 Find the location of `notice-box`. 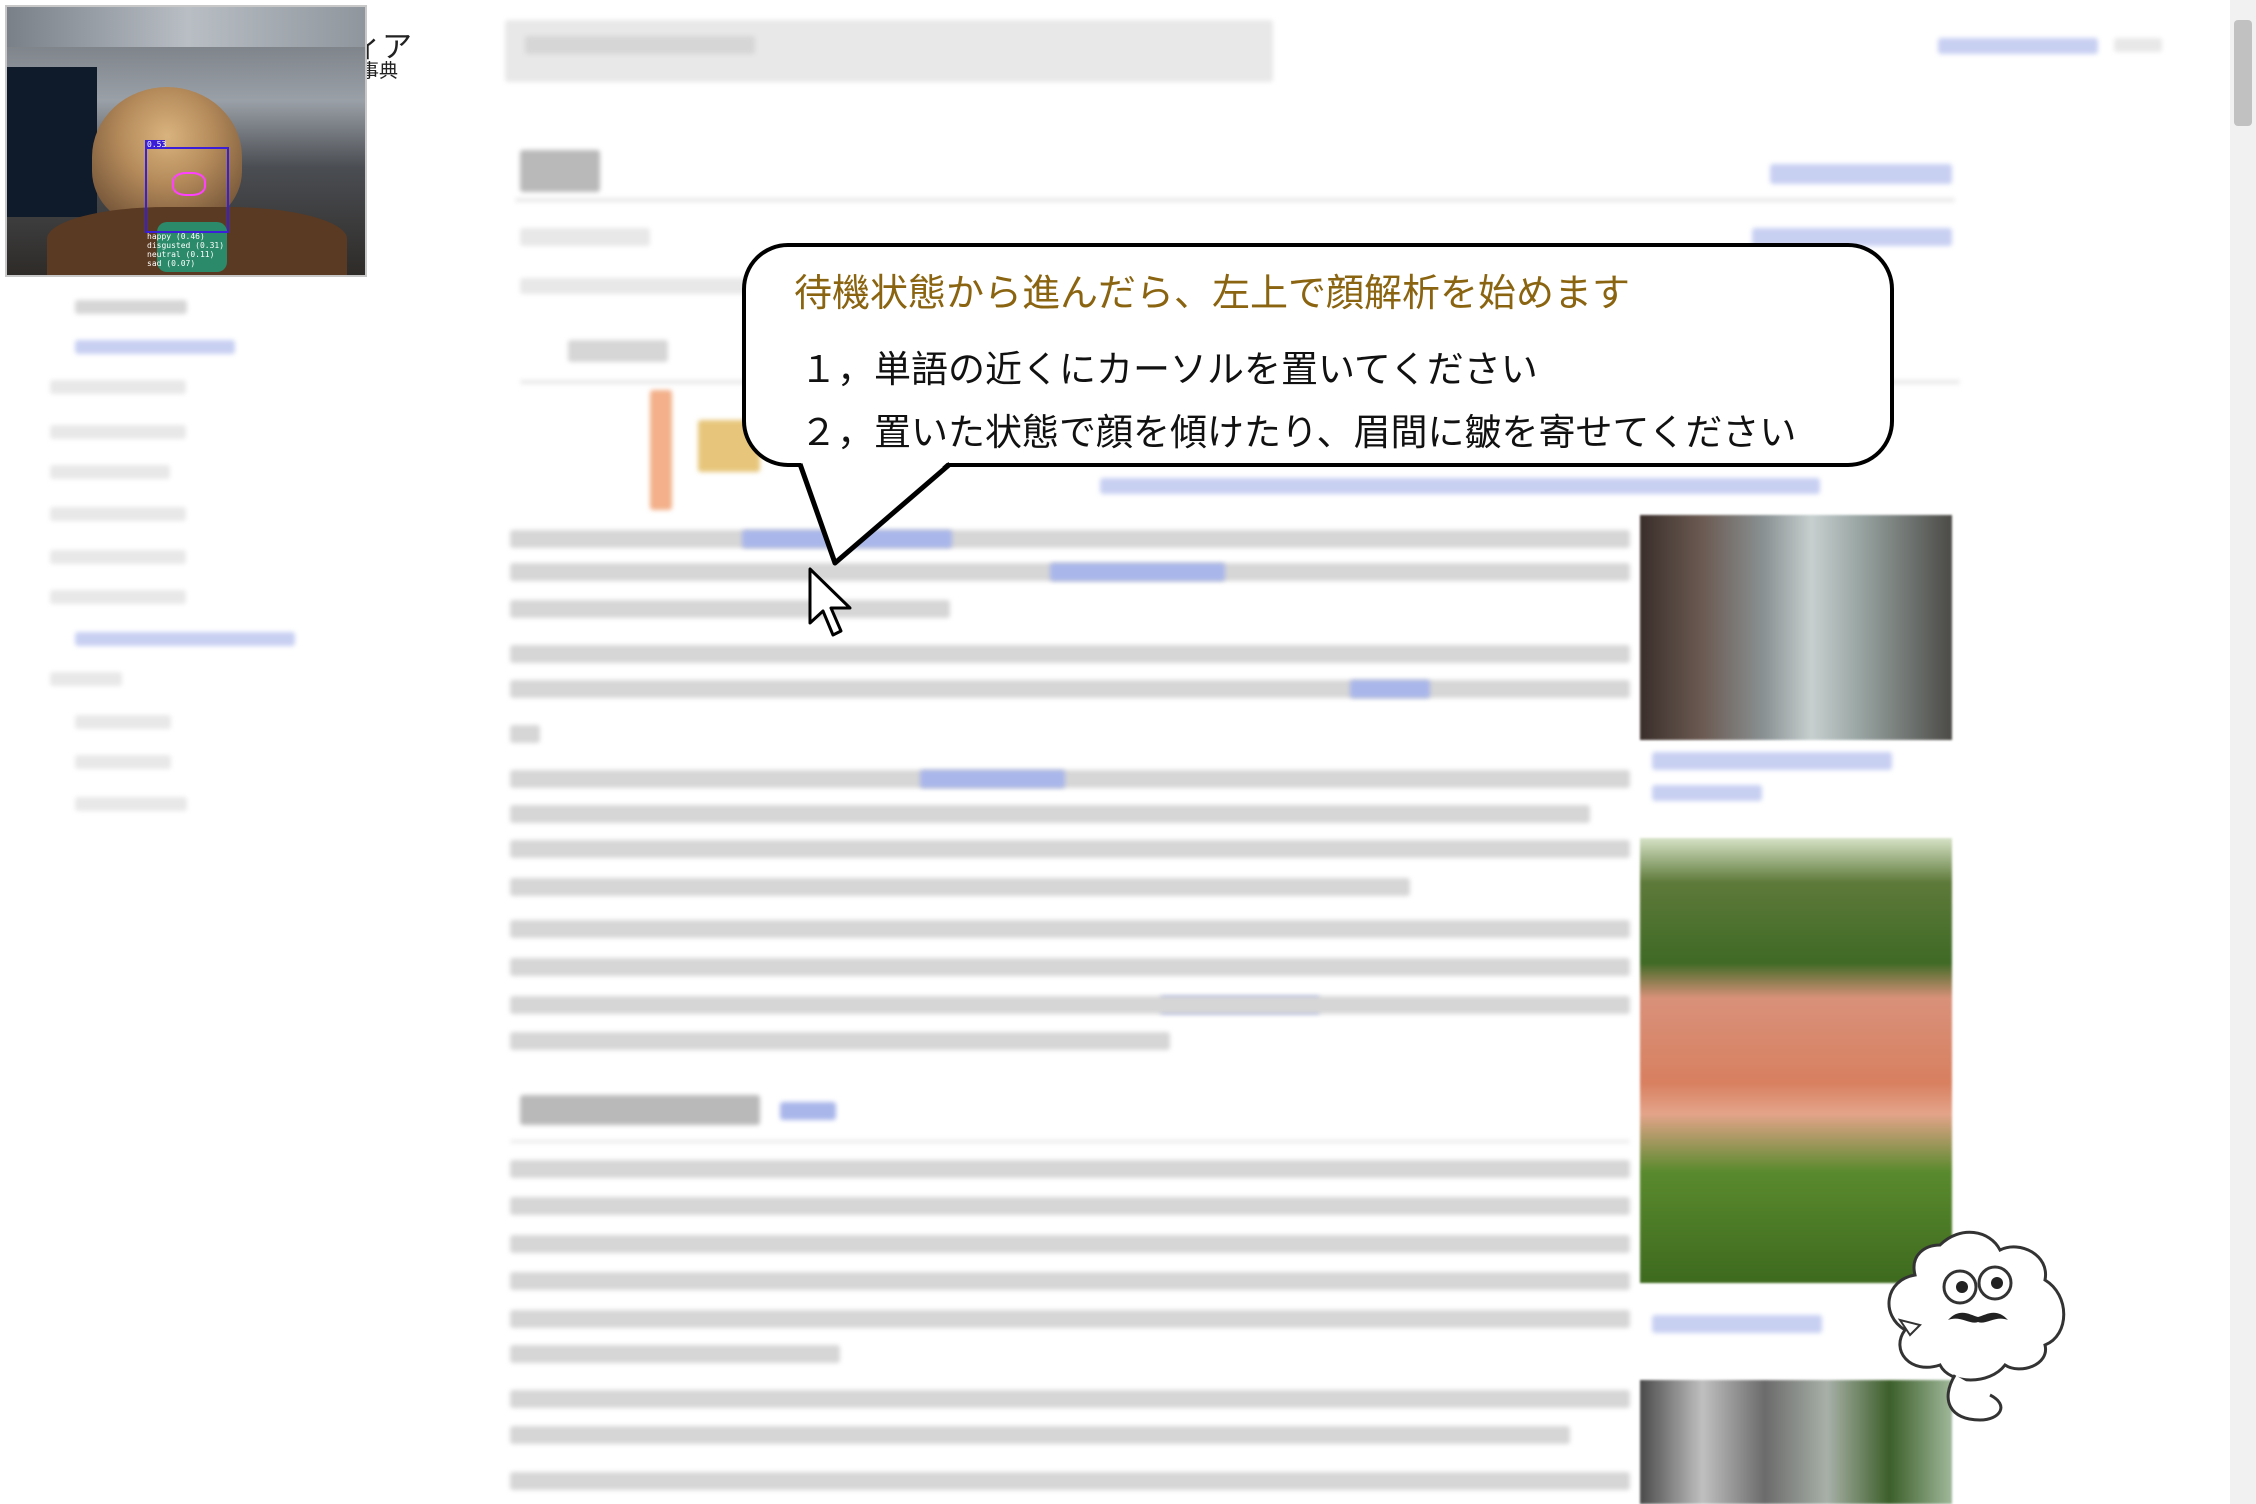

notice-box is located at coordinates (661, 450).